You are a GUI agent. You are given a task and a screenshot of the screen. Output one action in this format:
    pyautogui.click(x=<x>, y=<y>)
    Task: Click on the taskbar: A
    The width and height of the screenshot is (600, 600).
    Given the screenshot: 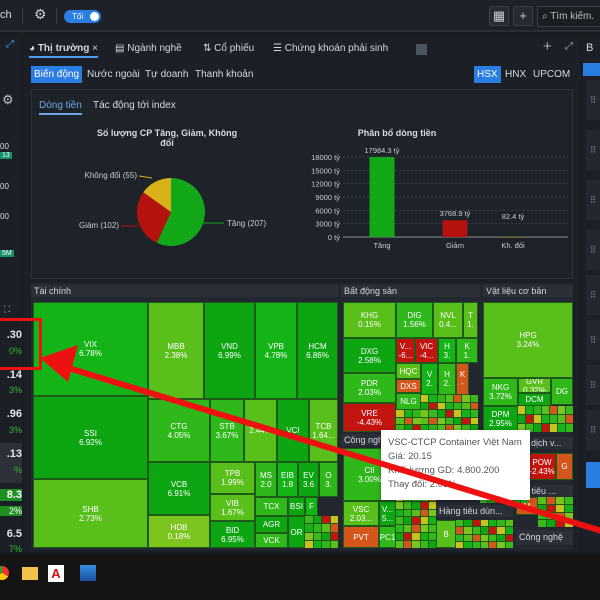 What is the action you would take?
    pyautogui.click(x=300, y=577)
    